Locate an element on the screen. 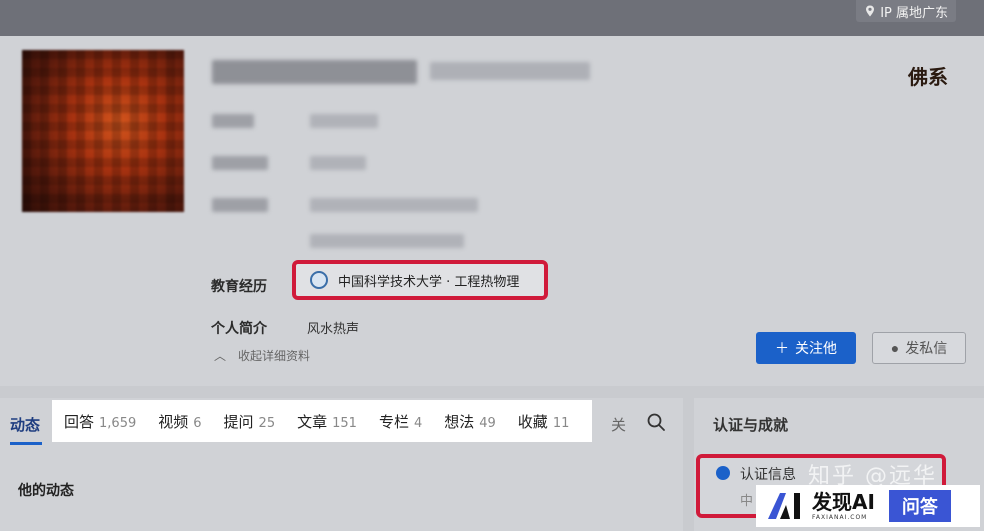 The height and width of the screenshot is (531, 984). tab-collections: 收藏 11 is located at coordinates (544, 421).